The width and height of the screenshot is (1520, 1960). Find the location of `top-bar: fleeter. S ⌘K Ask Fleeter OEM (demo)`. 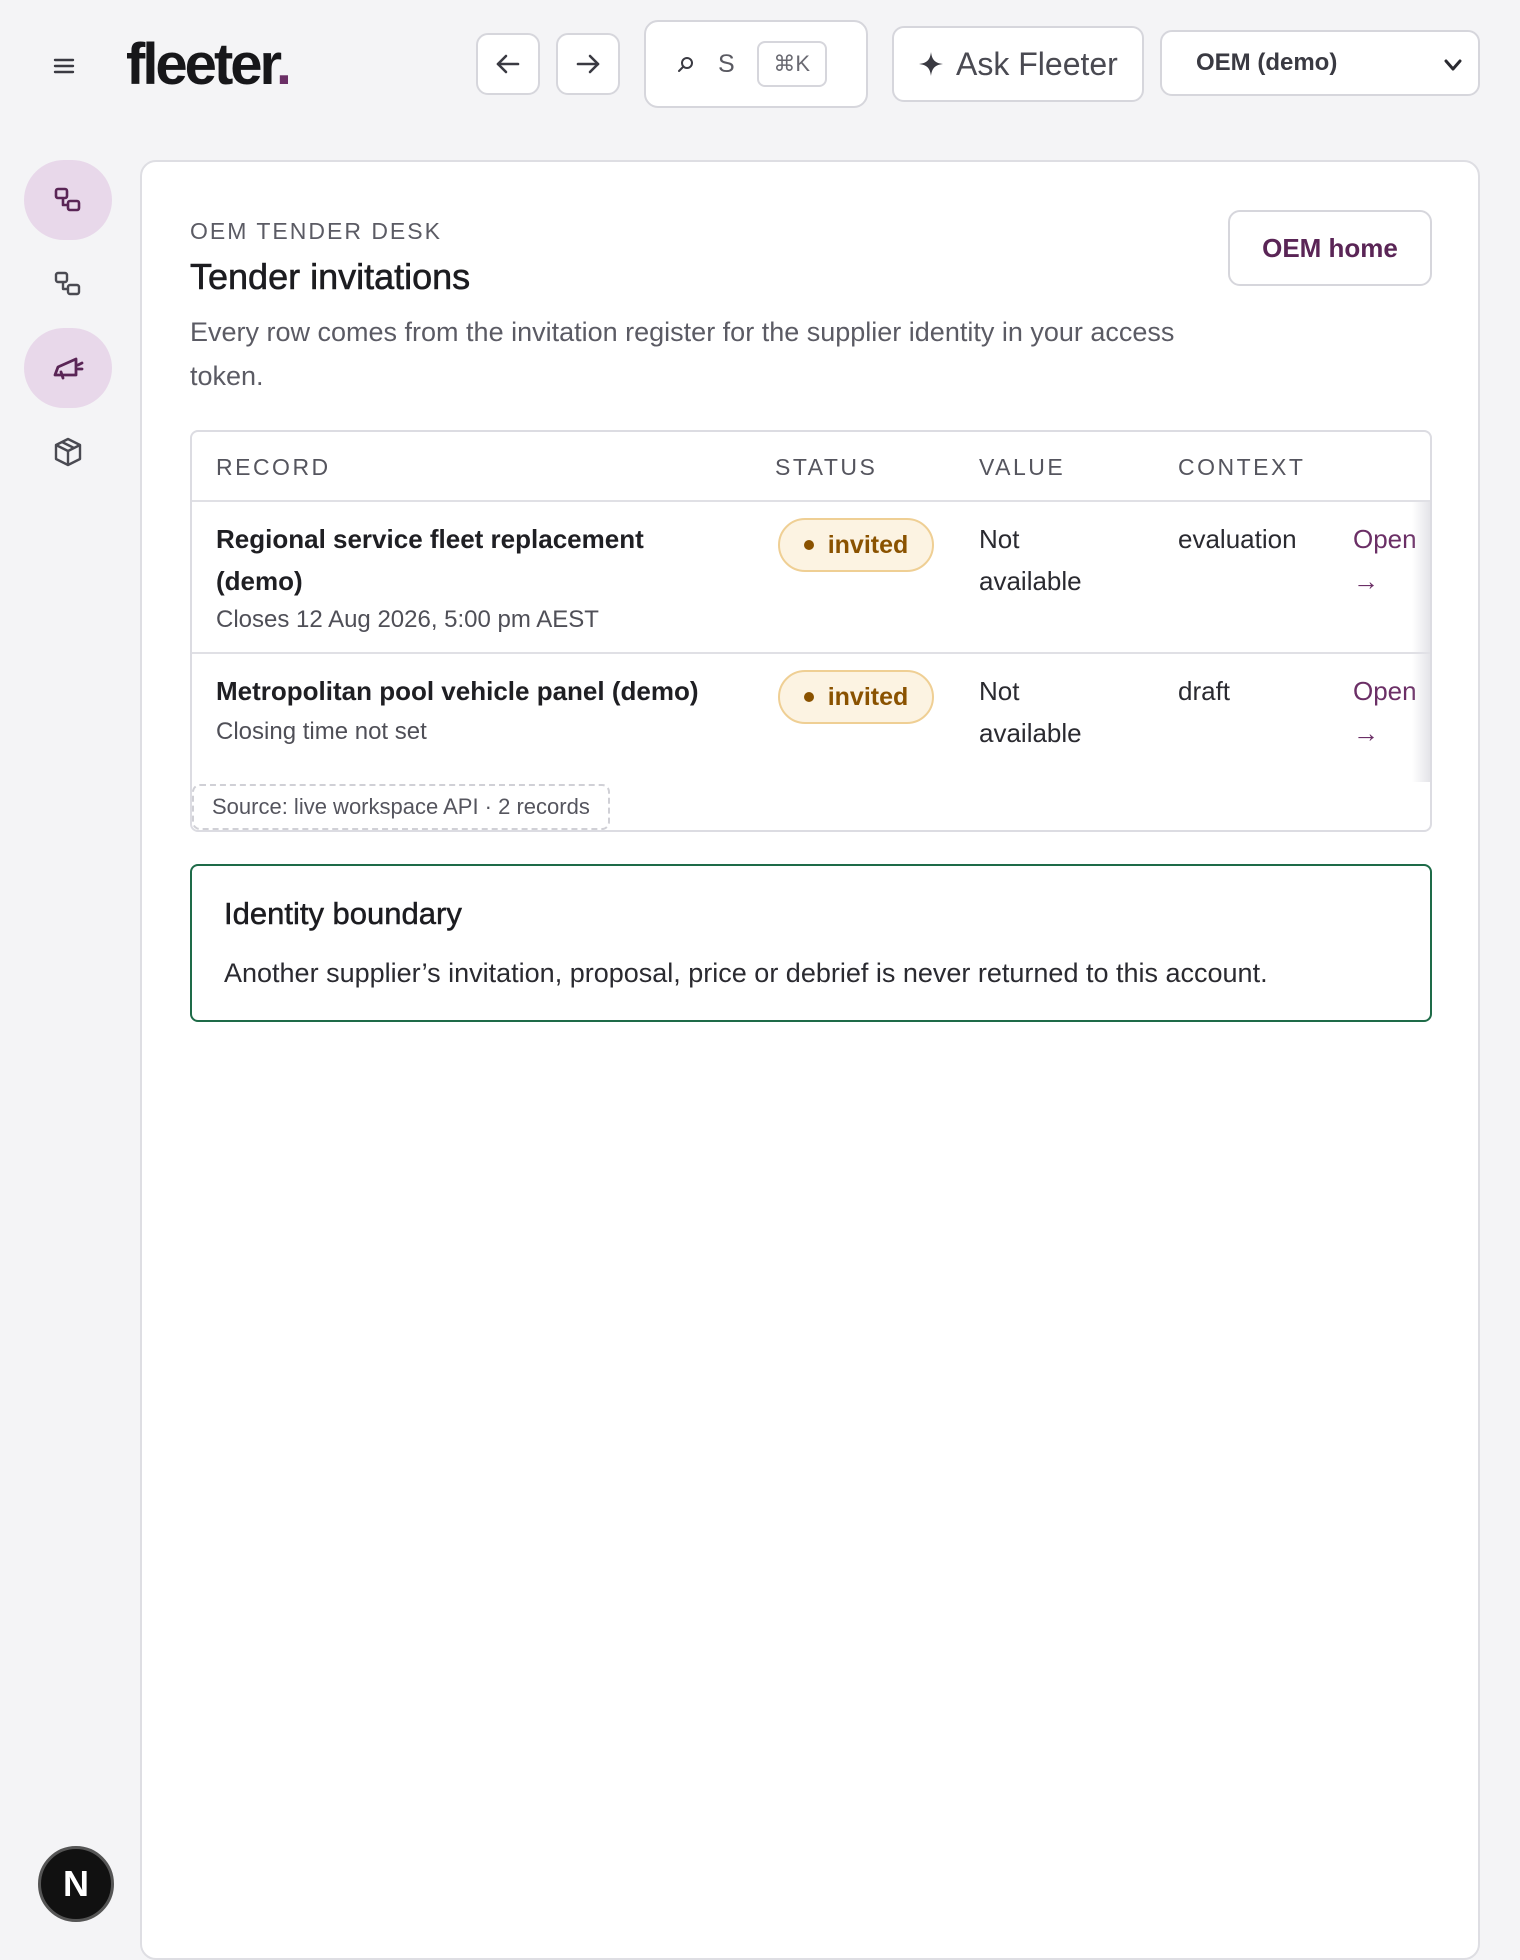

top-bar: fleeter. S ⌘K Ask Fleeter OEM (demo) is located at coordinates (760, 65).